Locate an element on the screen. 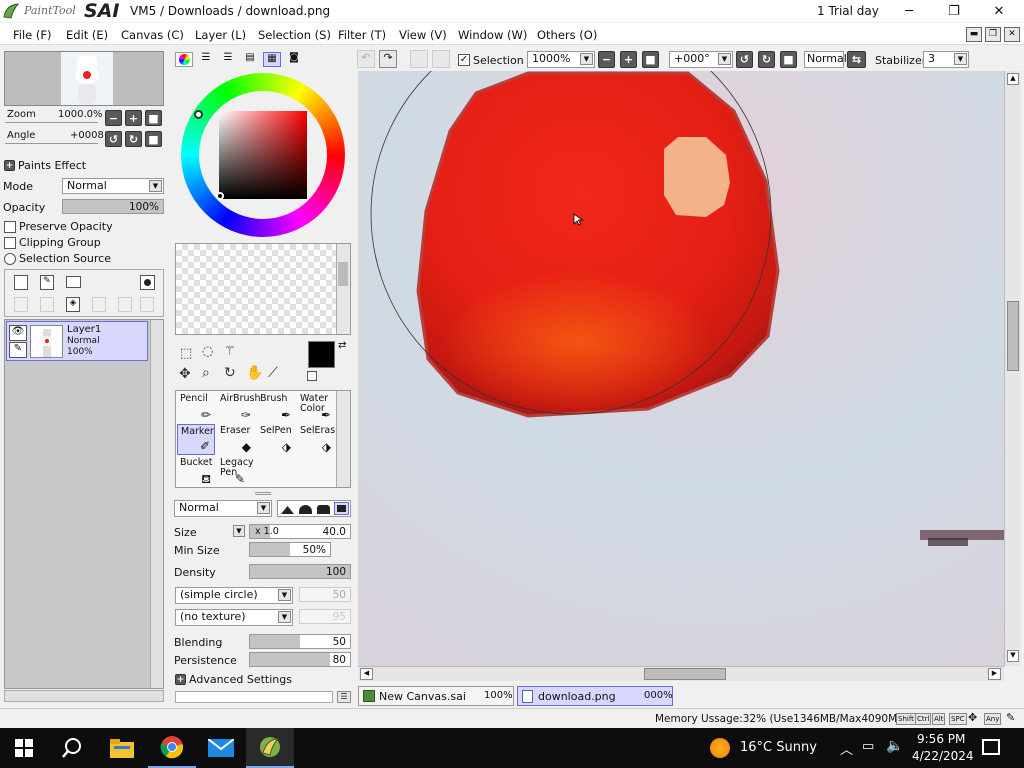 This screenshot has width=1024, height=768. scroll-up-icon: ▲ is located at coordinates (1013, 79).